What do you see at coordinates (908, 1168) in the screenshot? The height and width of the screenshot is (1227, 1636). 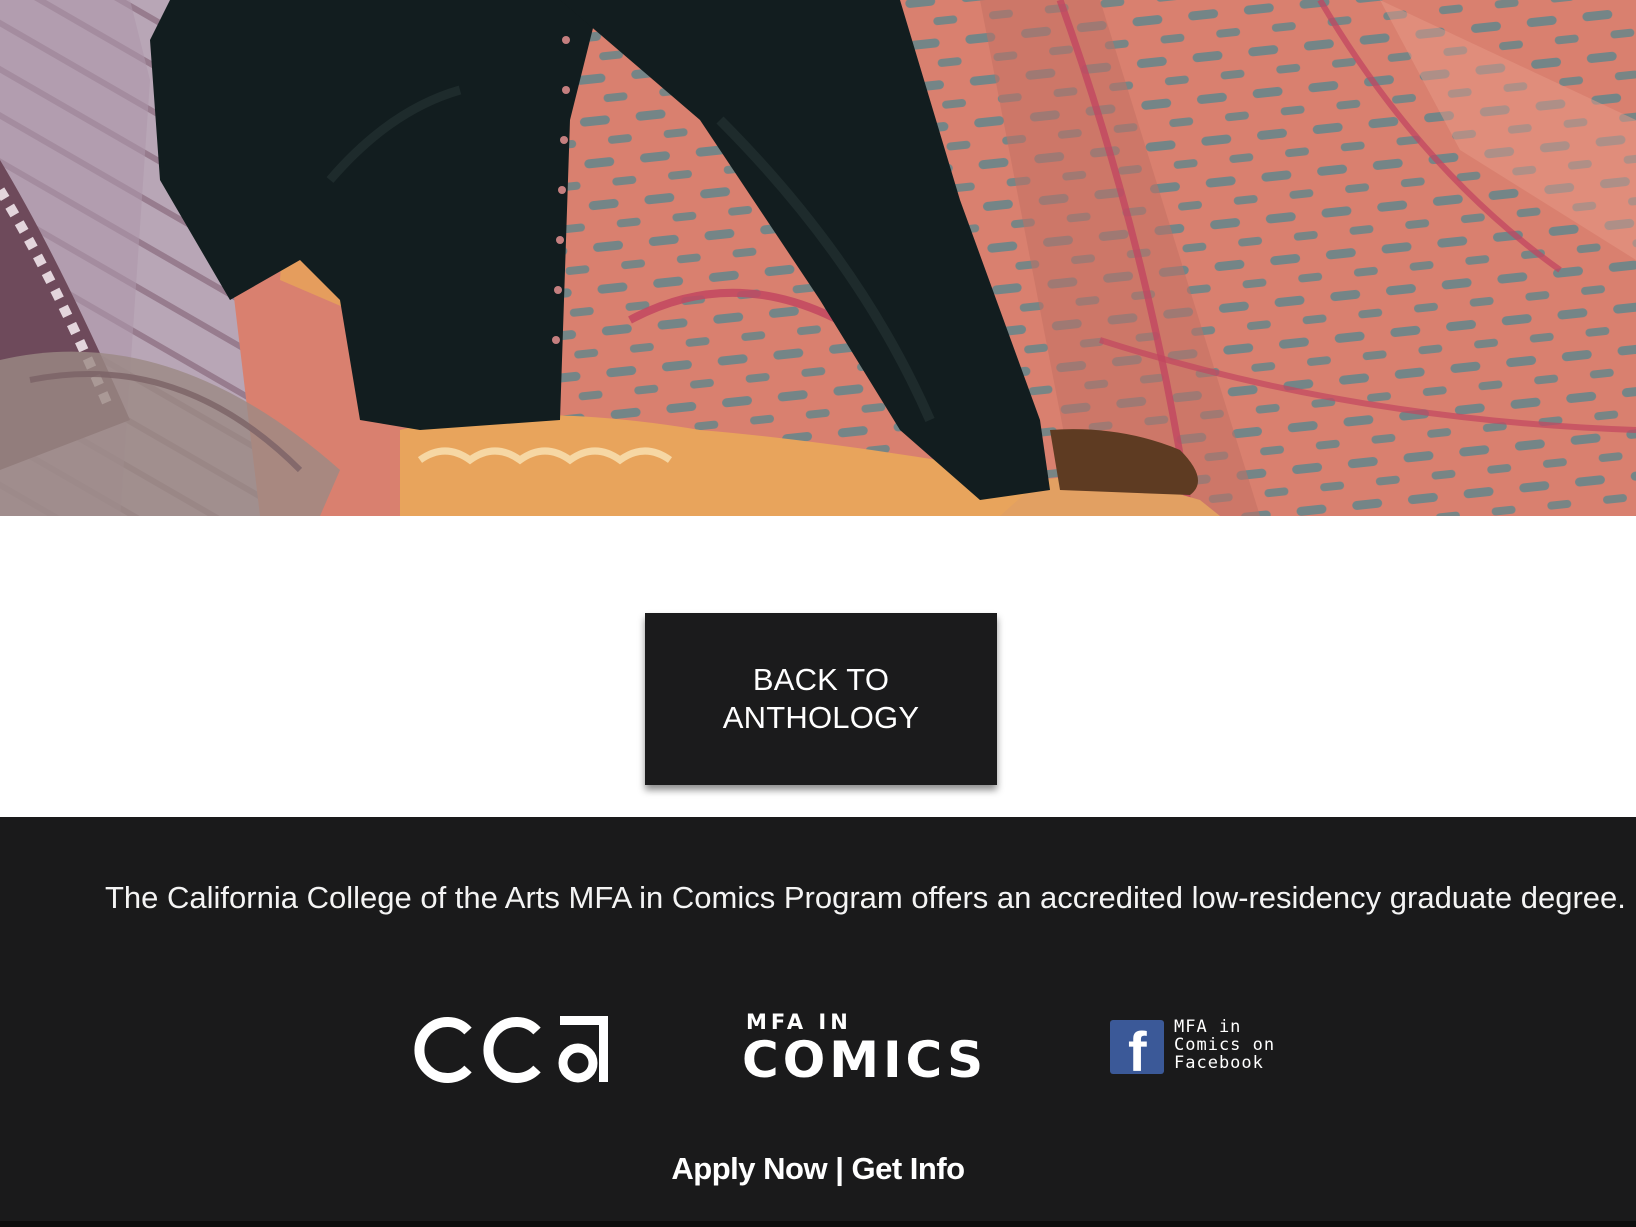 I see `get-info-link: Get Info` at bounding box center [908, 1168].